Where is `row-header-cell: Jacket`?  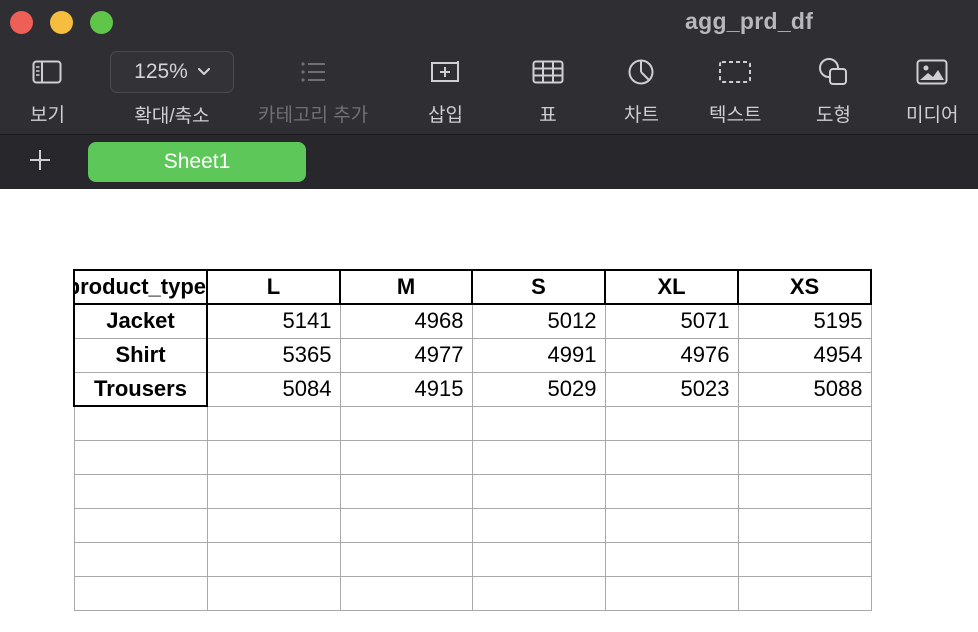
row-header-cell: Jacket is located at coordinates (140, 321).